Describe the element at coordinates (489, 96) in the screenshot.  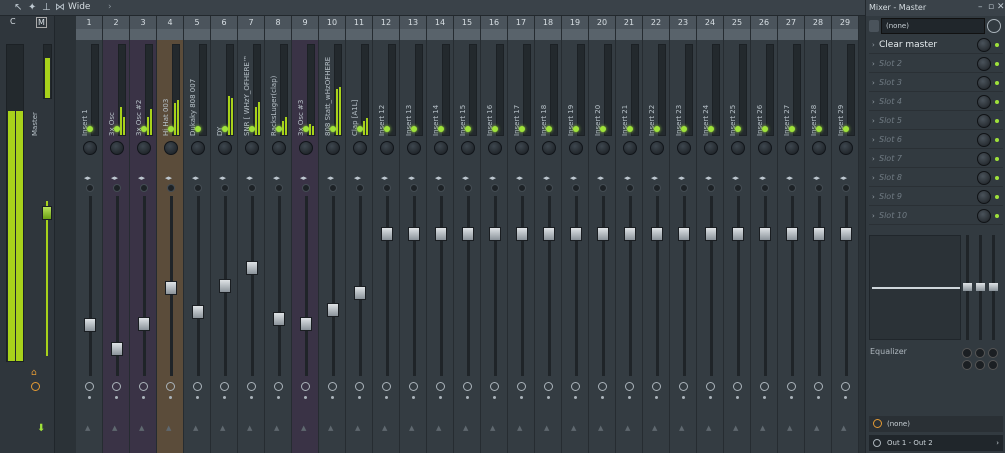
I see `strip-name: Insert 16` at that location.